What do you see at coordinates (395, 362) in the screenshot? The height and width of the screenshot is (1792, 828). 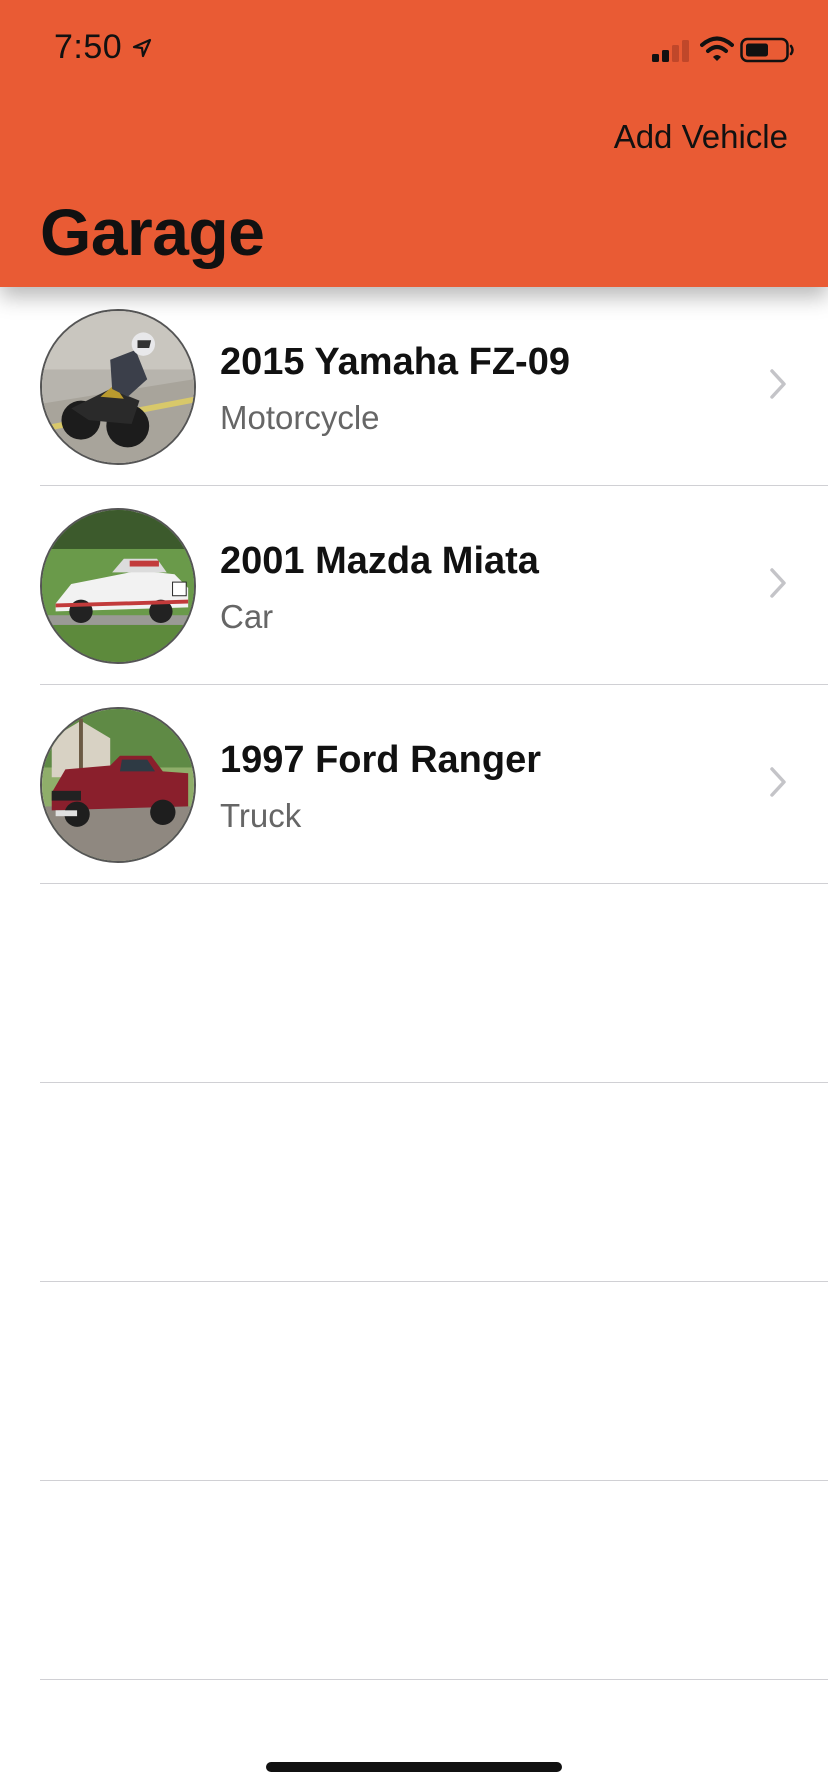 I see `vehicle-name: 2015 Yamaha FZ-09` at bounding box center [395, 362].